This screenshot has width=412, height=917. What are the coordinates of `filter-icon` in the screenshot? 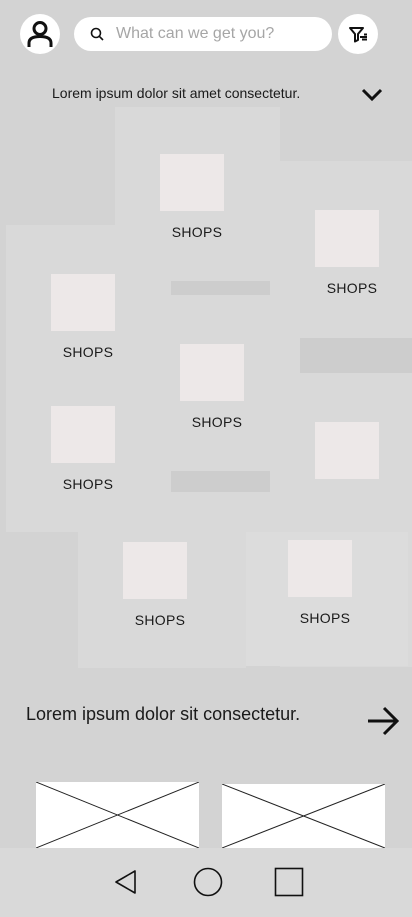 It's located at (358, 35).